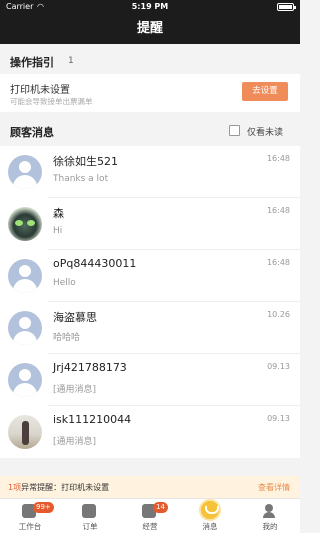 Image resolution: width=320 pixels, height=533 pixels. What do you see at coordinates (81, 179) in the screenshot?
I see `message-preview: Thanks a lot` at bounding box center [81, 179].